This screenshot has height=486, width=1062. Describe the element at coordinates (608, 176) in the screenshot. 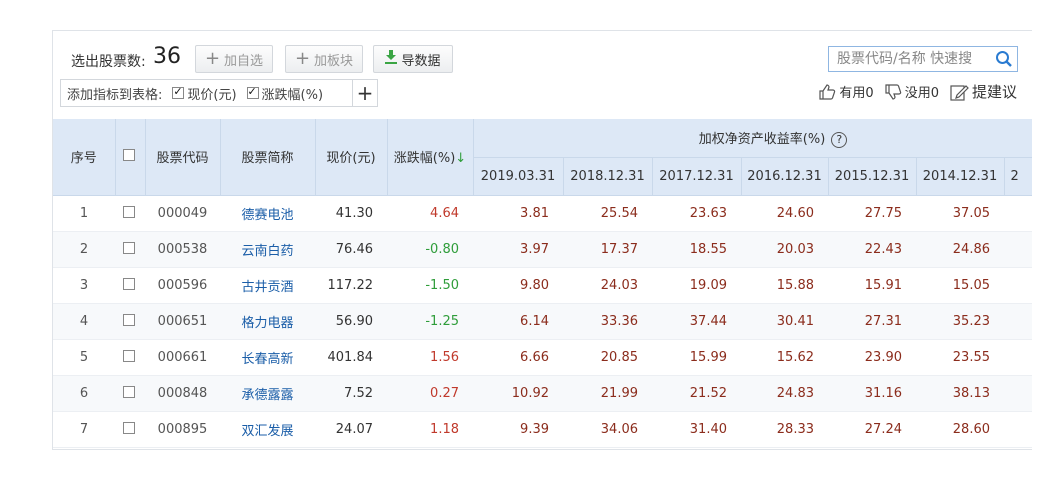

I see `header-year: 2018.12.31` at that location.